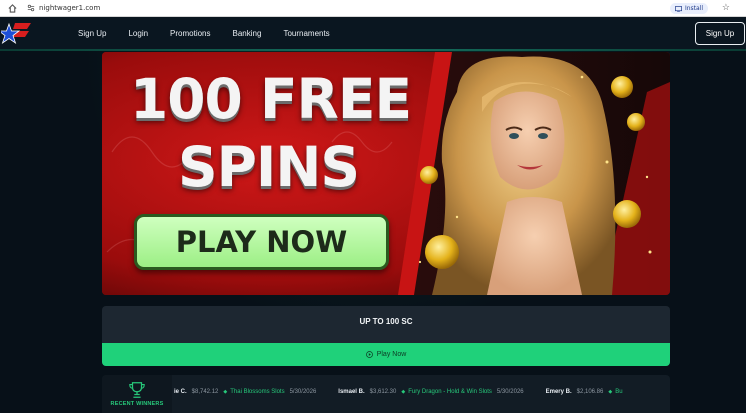 Image resolution: width=746 pixels, height=413 pixels. Describe the element at coordinates (678, 8) in the screenshot. I see `monitor-icon` at that location.